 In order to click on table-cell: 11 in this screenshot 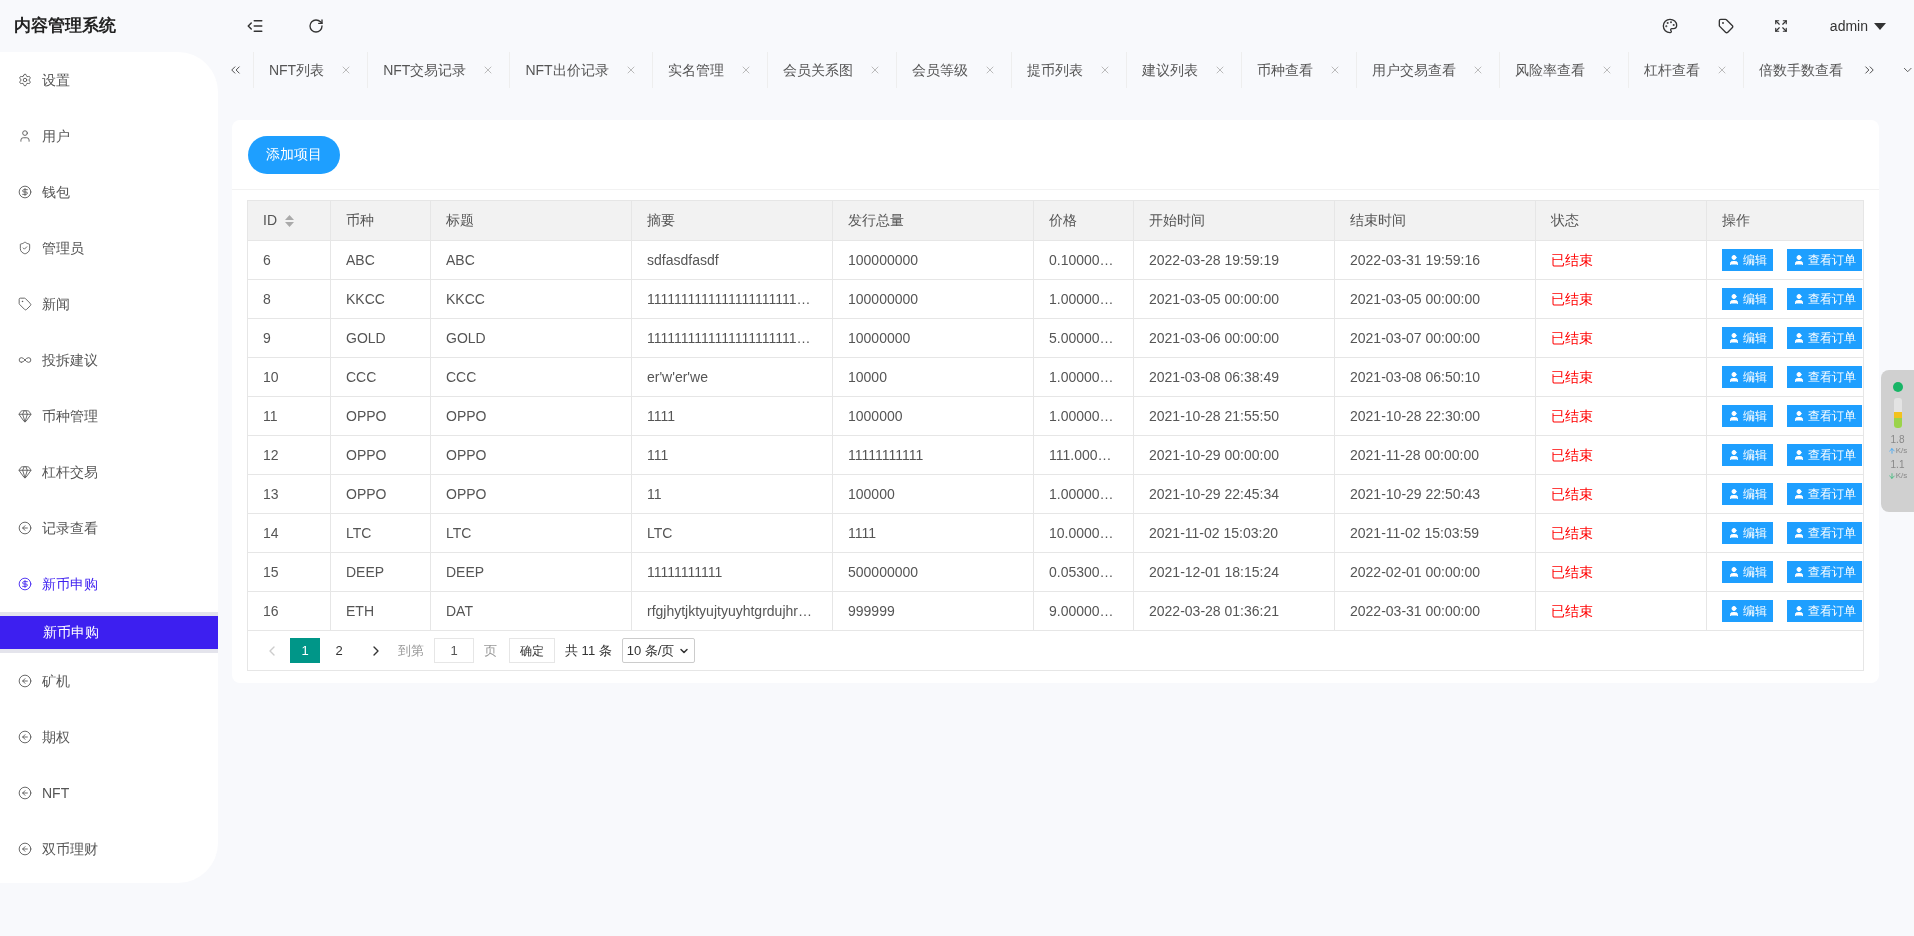, I will do `click(731, 494)`.